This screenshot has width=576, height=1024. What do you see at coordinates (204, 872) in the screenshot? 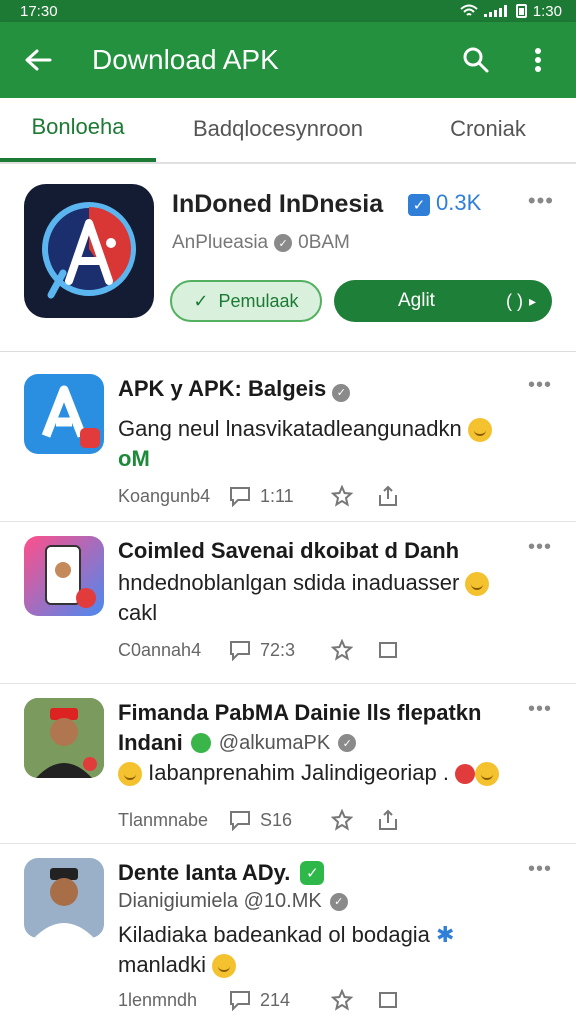
I see `post-title-text: Dente Ianta ADy.` at bounding box center [204, 872].